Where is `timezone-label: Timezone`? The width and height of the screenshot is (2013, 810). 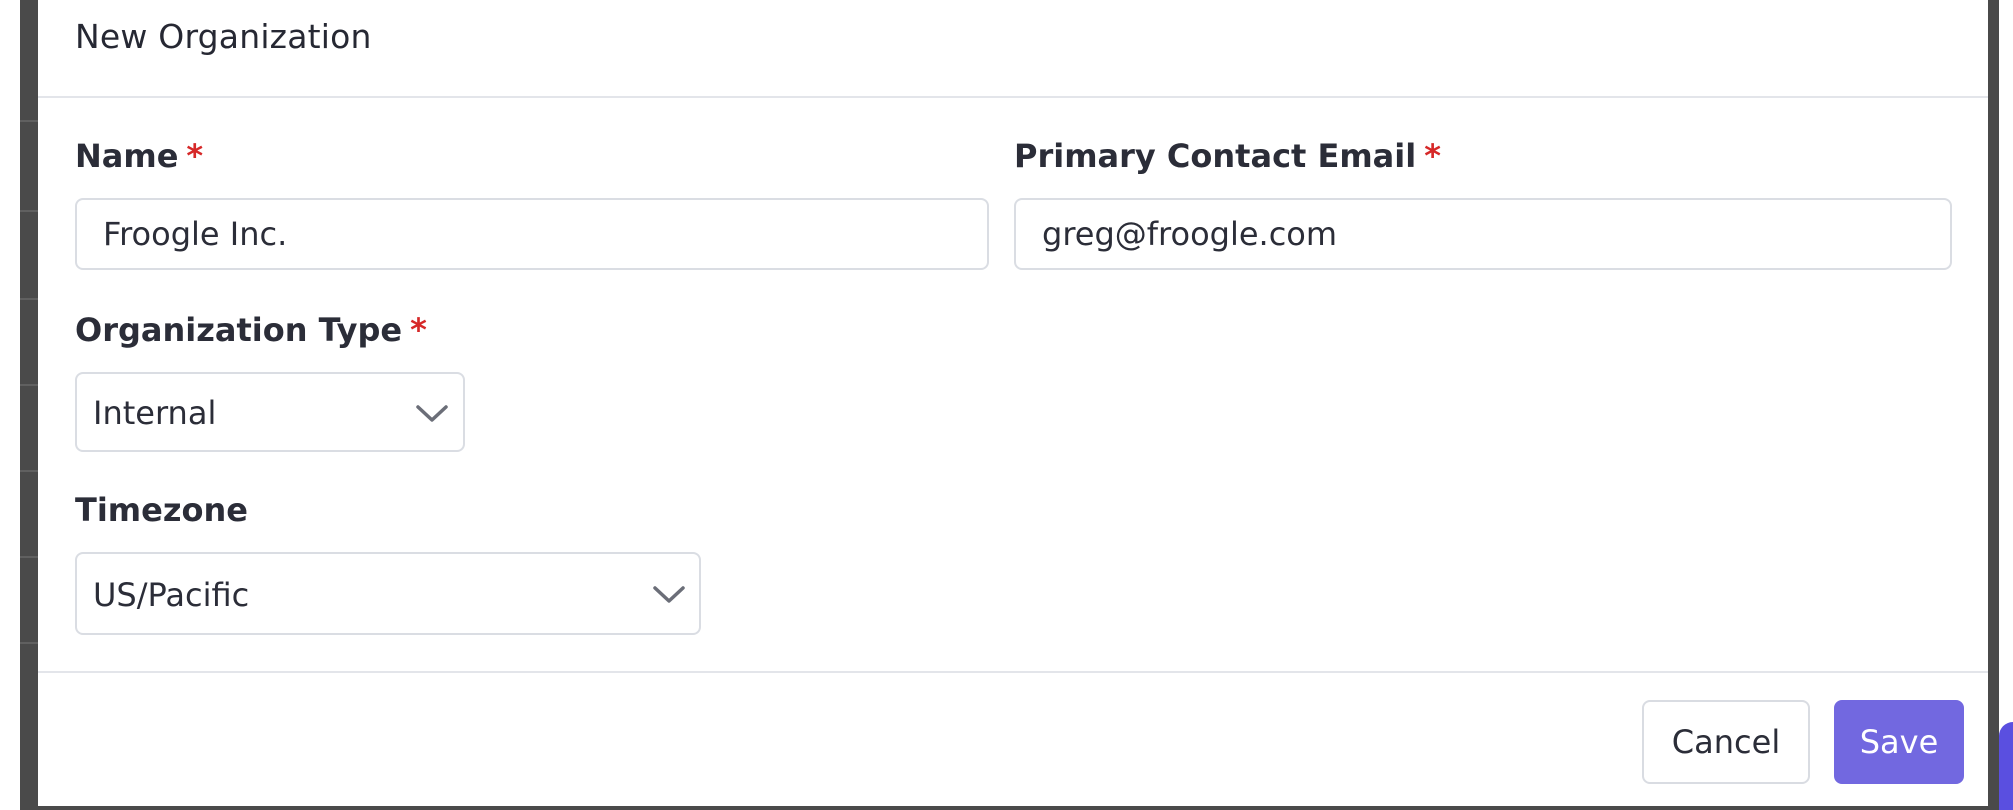
timezone-label: Timezone is located at coordinates (161, 510).